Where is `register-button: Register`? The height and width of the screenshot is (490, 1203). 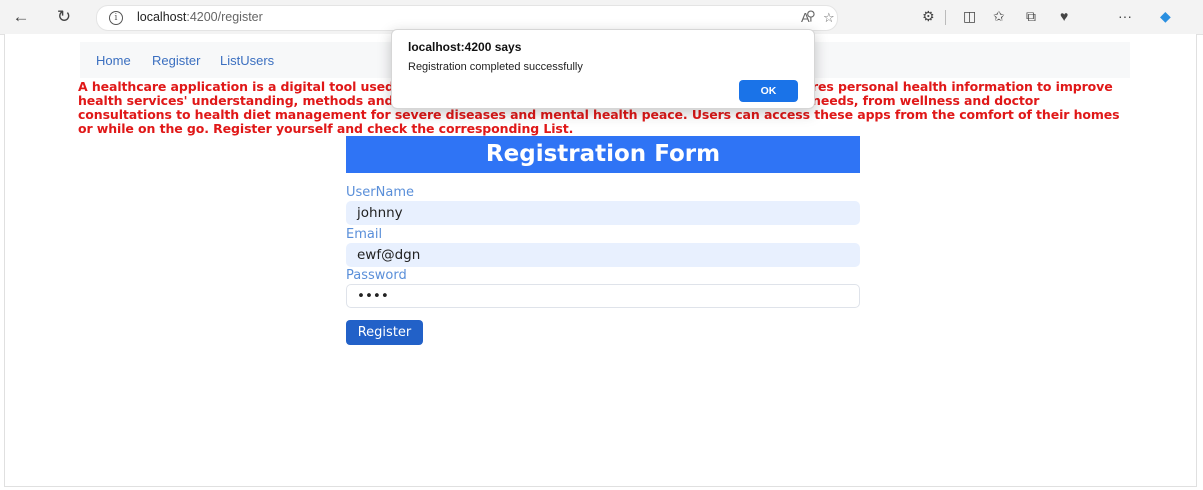 register-button: Register is located at coordinates (384, 332).